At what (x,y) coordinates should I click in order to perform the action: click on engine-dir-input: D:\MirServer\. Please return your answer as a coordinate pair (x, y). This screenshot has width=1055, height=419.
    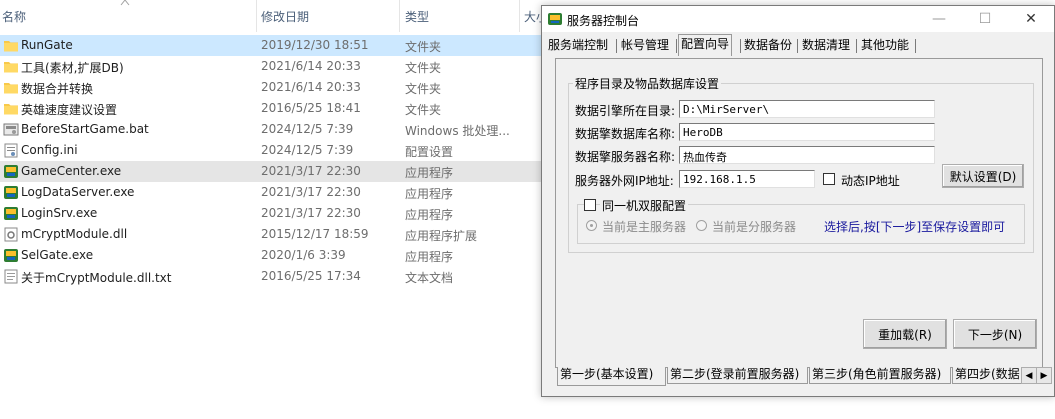
    Looking at the image, I should click on (807, 109).